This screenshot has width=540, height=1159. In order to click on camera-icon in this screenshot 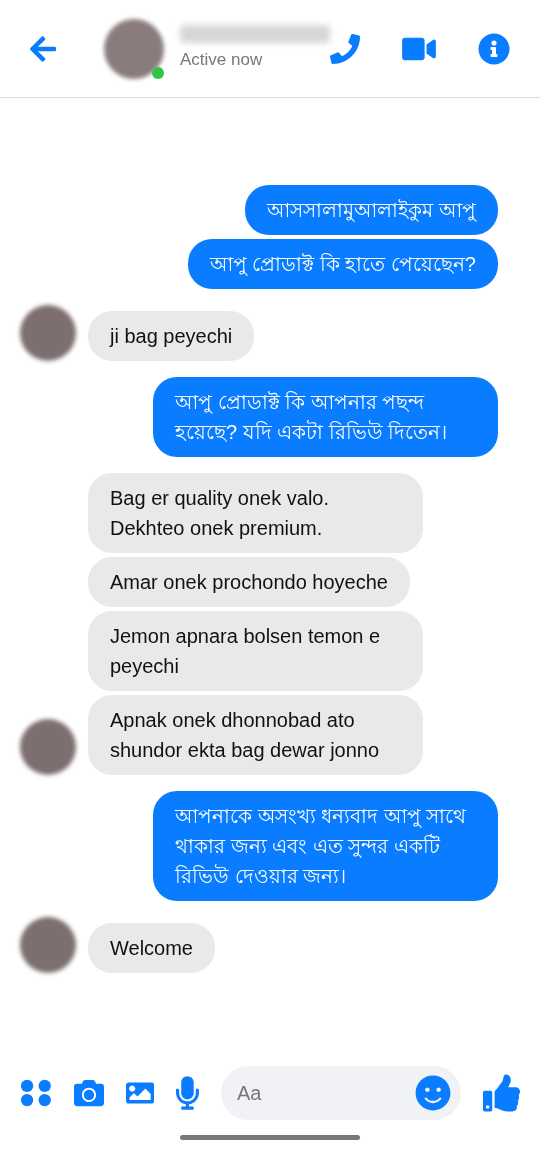, I will do `click(88, 1093)`.